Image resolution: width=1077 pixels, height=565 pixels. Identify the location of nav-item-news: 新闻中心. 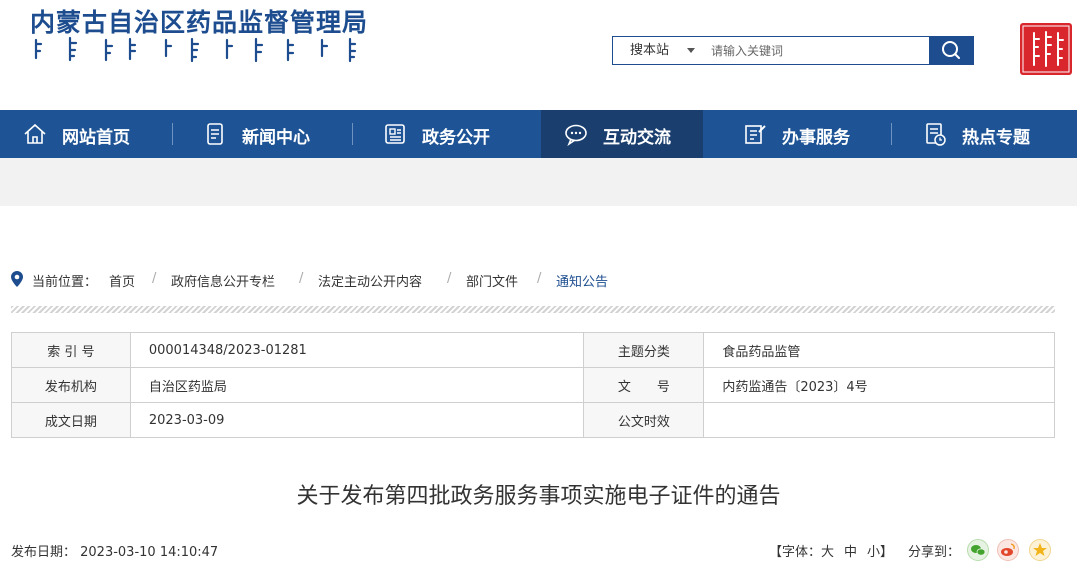
(270, 134).